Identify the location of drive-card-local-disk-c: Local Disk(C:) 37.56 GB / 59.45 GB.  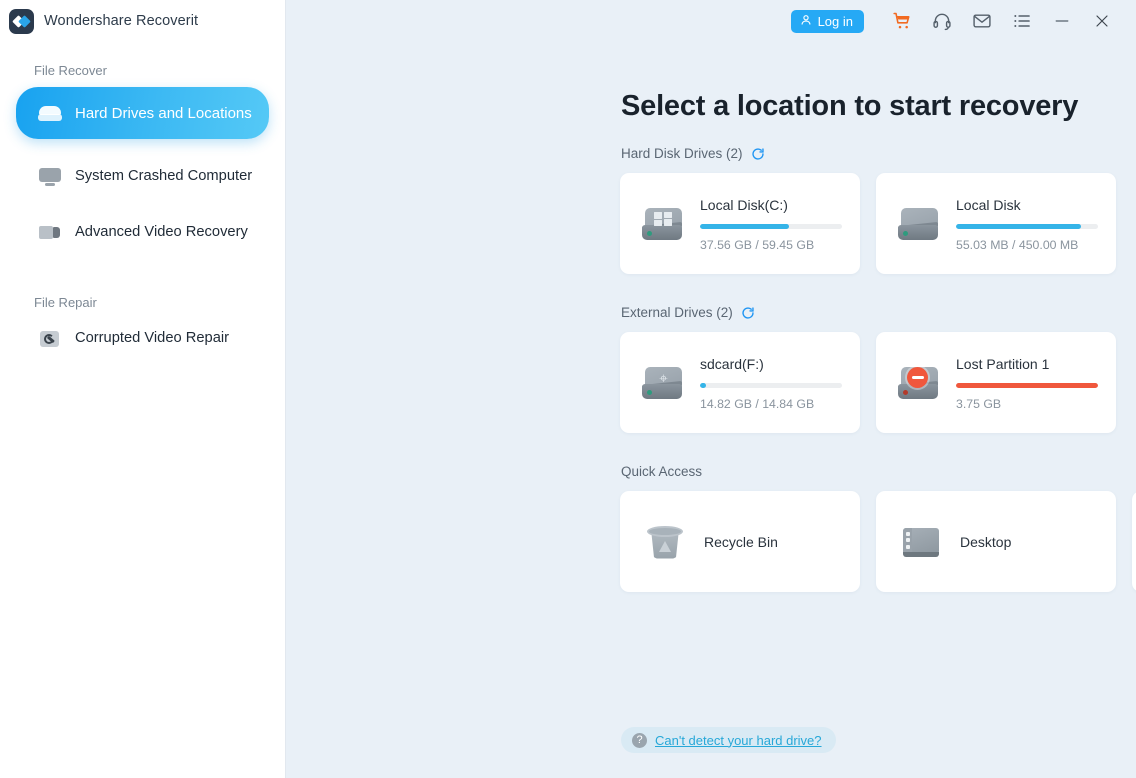
(740, 223).